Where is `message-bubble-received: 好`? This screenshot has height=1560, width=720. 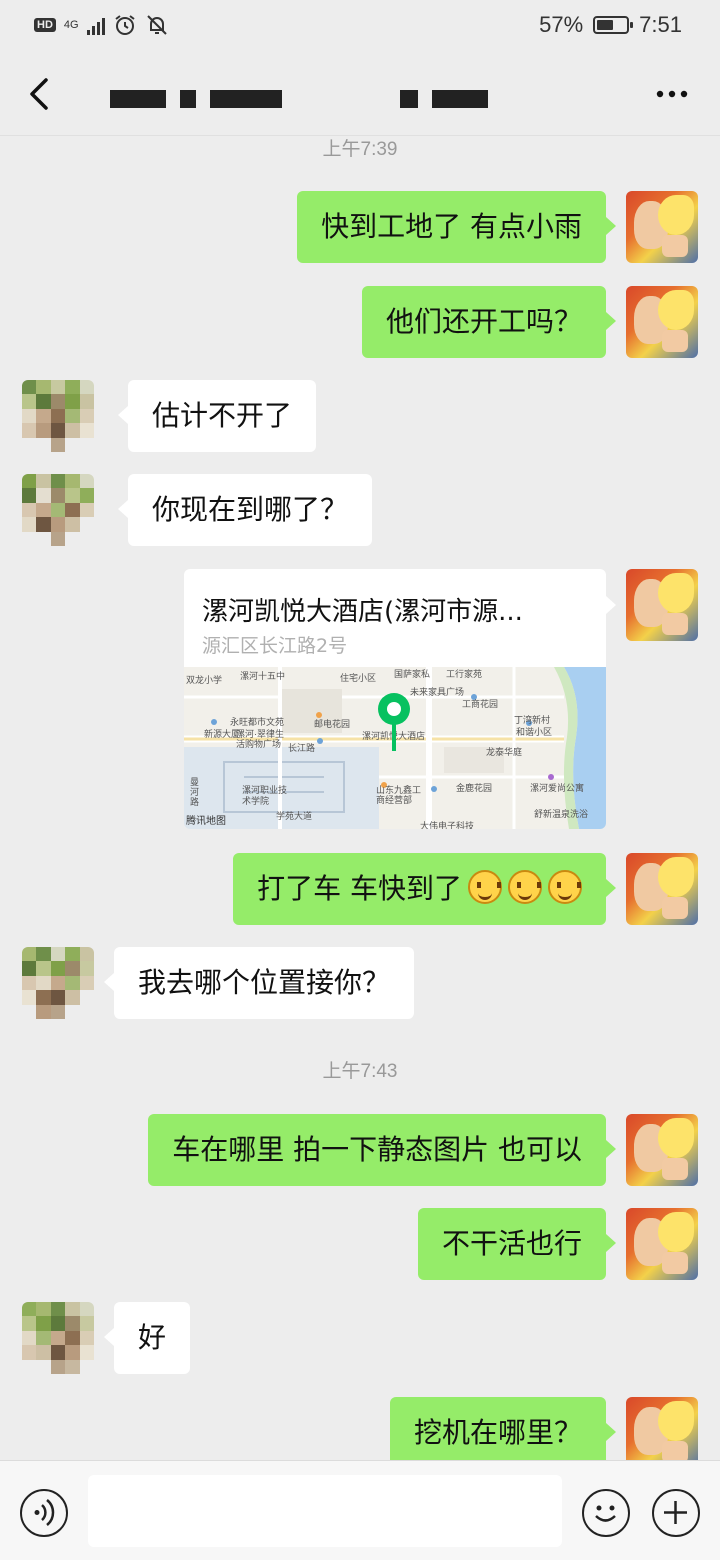
message-bubble-received: 好 is located at coordinates (147, 1338).